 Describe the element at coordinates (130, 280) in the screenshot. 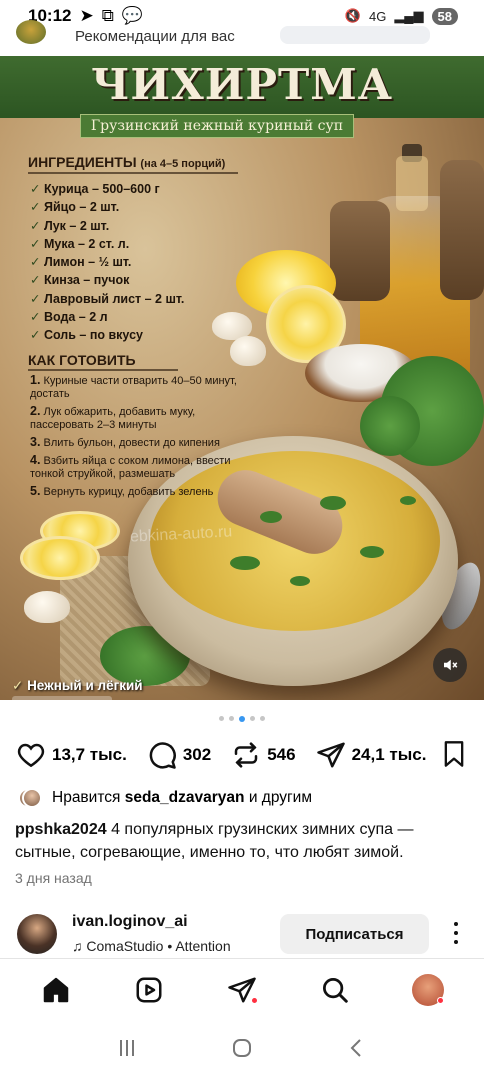

I see `ingredient-item: Кинза – пучок` at that location.